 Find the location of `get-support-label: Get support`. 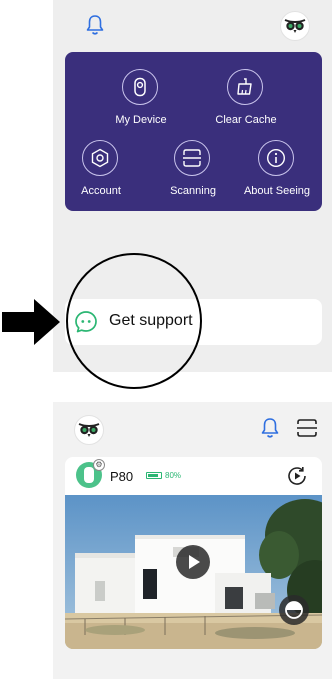

get-support-label: Get support is located at coordinates (151, 320).